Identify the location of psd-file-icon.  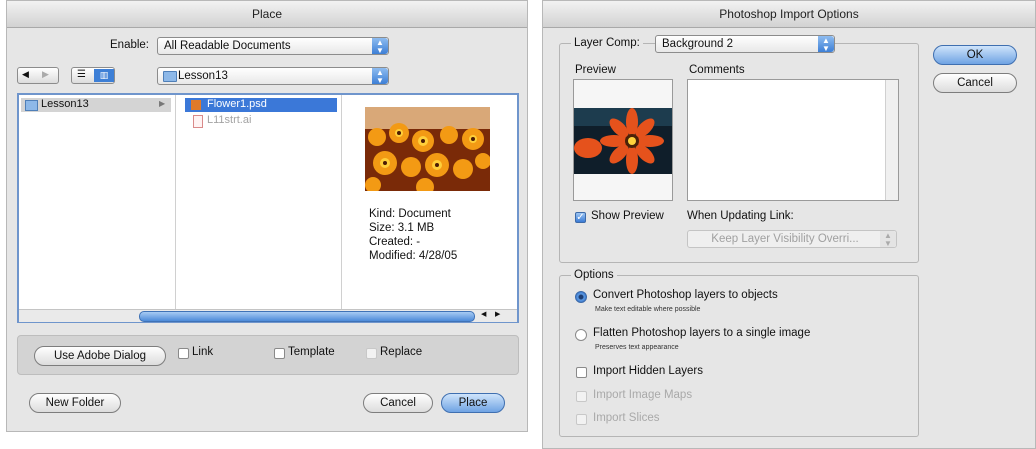
(196, 105).